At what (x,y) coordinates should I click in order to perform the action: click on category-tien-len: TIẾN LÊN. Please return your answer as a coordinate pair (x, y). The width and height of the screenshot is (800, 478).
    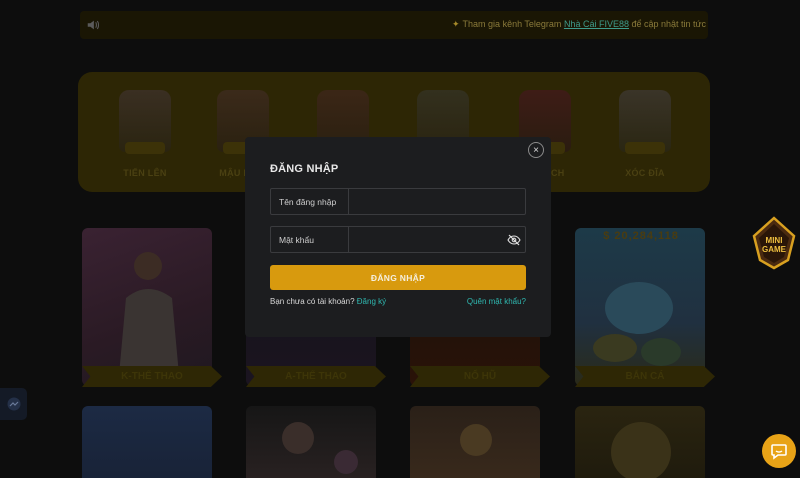
    Looking at the image, I should click on (145, 134).